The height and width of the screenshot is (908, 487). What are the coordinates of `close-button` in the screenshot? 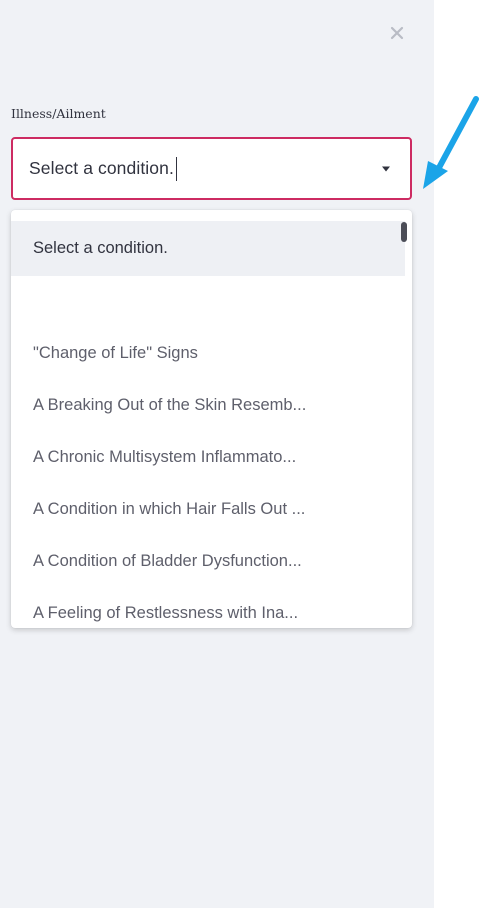 It's located at (397, 33).